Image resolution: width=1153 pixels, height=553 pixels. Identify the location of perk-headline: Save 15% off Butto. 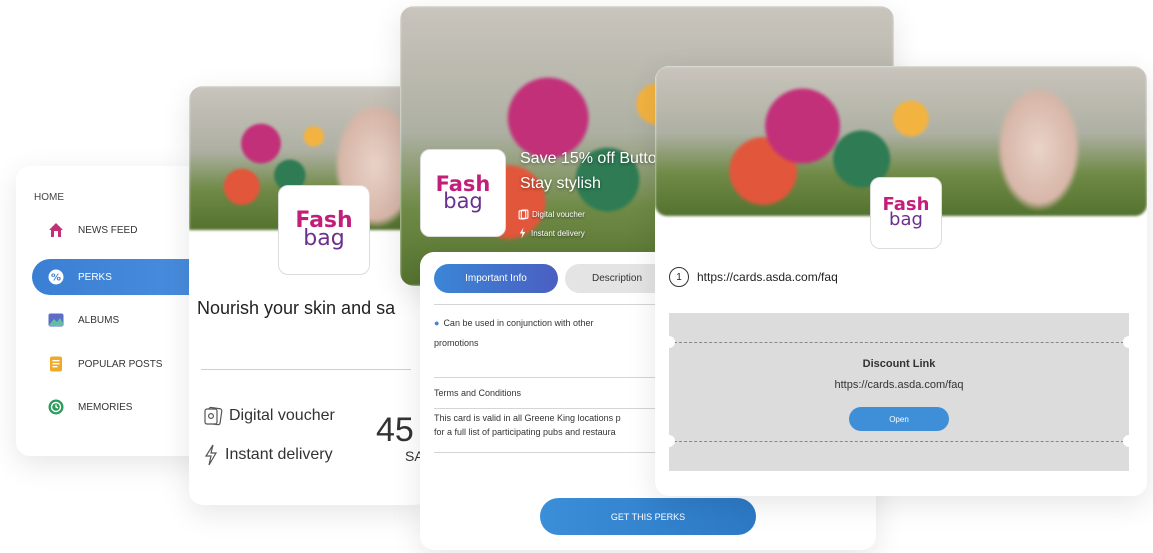
(588, 158).